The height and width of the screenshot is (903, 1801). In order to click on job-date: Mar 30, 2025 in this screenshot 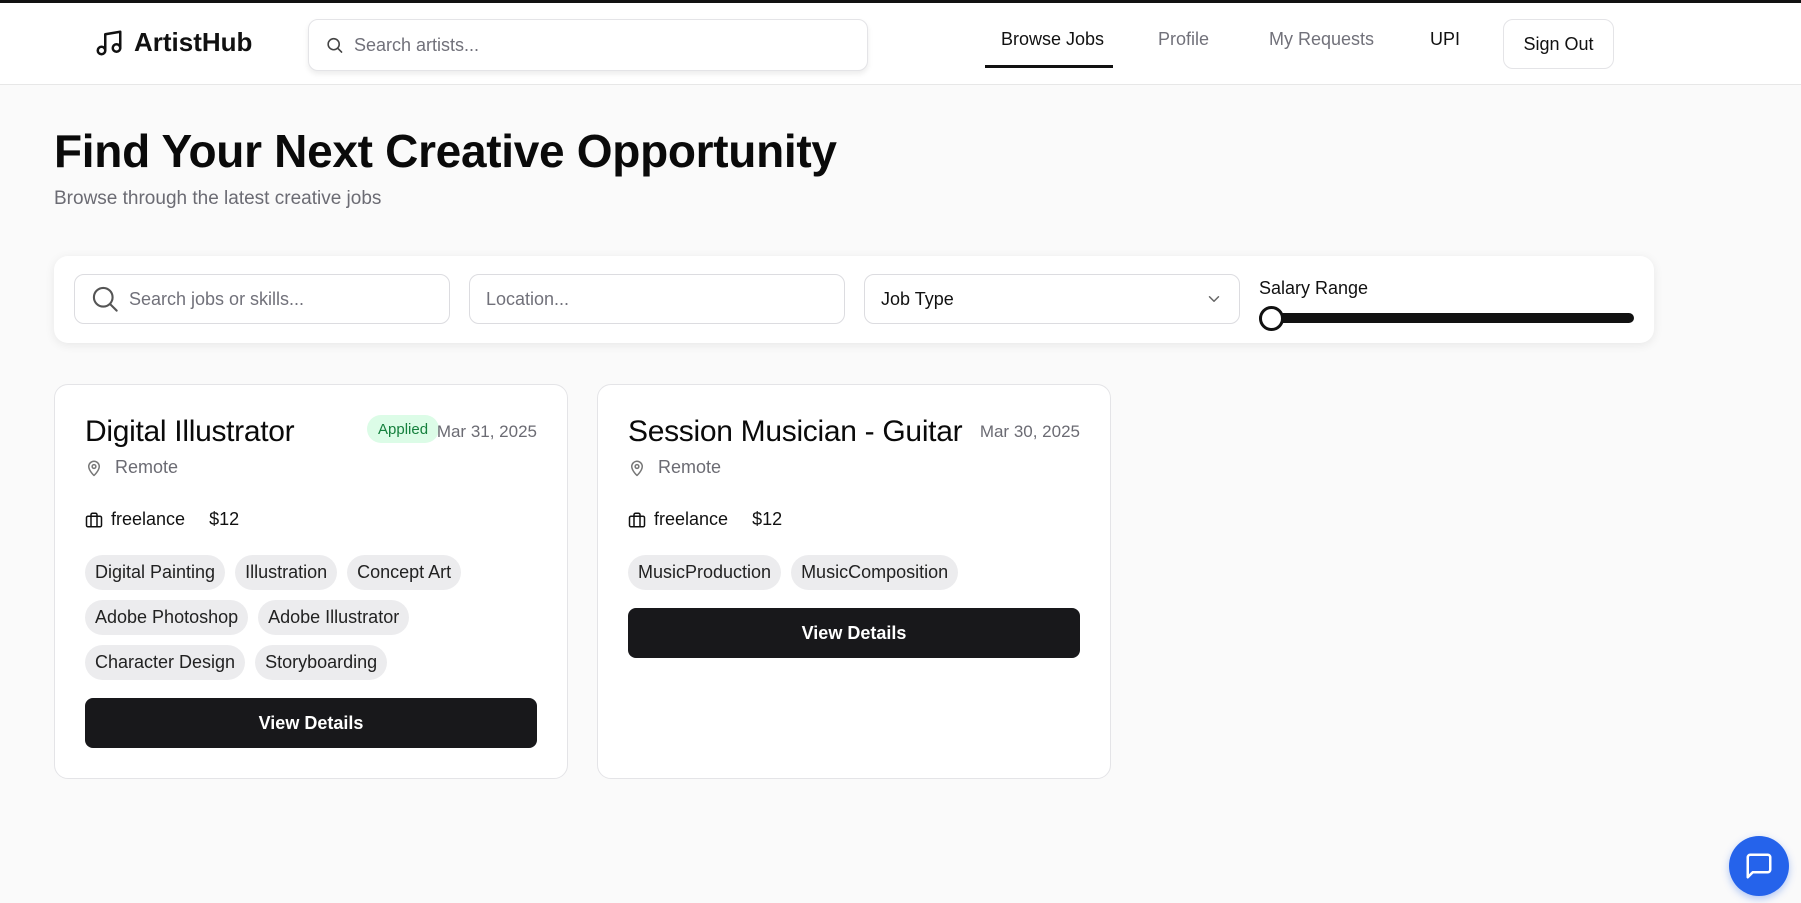, I will do `click(1029, 431)`.